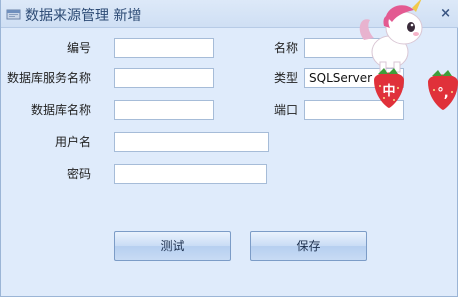 The width and height of the screenshot is (458, 297). I want to click on window-title: 数据来源管理 新增, so click(83, 16).